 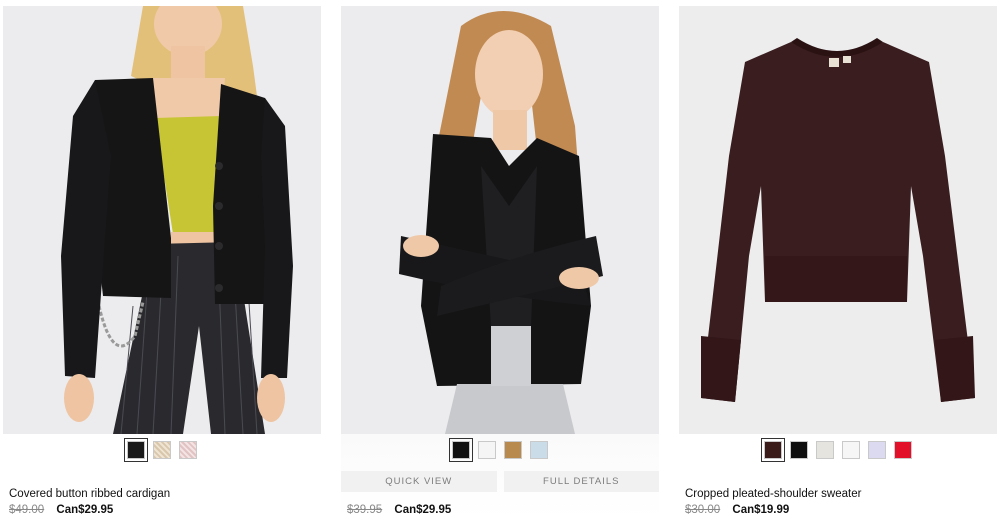 What do you see at coordinates (89, 494) in the screenshot?
I see `product-title: Covered button ribbed cardigan` at bounding box center [89, 494].